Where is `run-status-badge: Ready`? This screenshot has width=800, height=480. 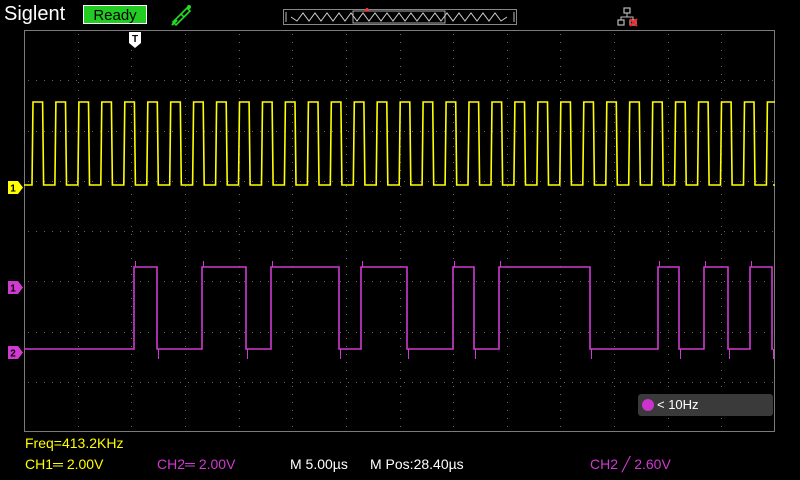
run-status-badge: Ready is located at coordinates (115, 14).